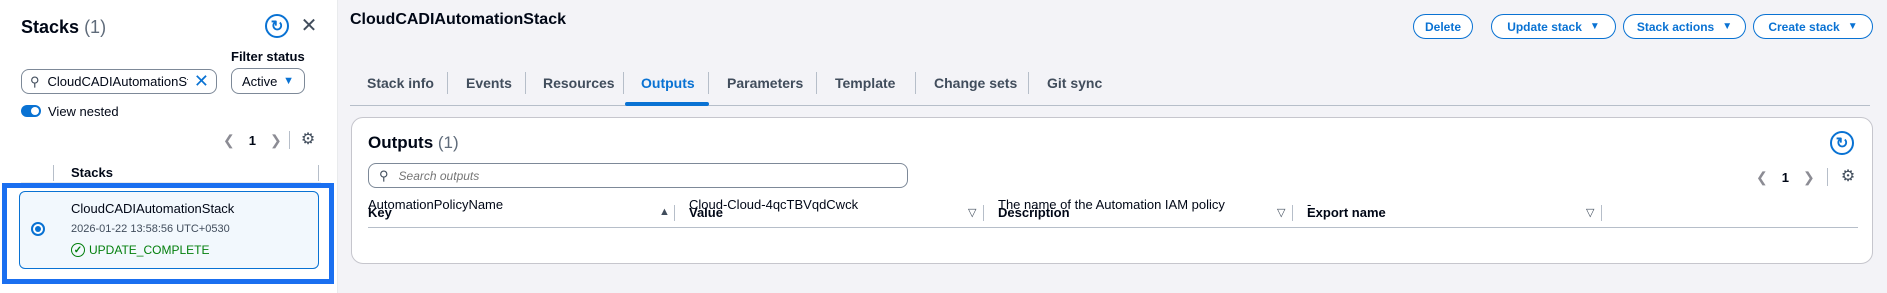 The width and height of the screenshot is (1887, 293). I want to click on outputs-search-field: ⚲, so click(638, 175).